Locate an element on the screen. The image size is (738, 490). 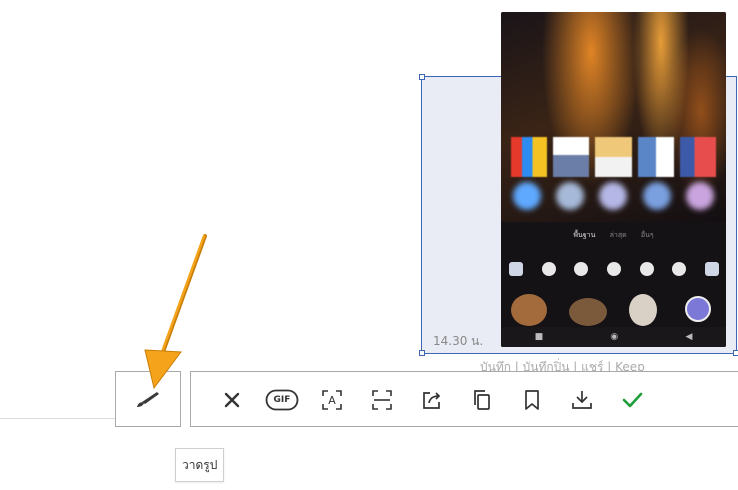
sheet-tab-recent: ล่าสุด is located at coordinates (618, 235).